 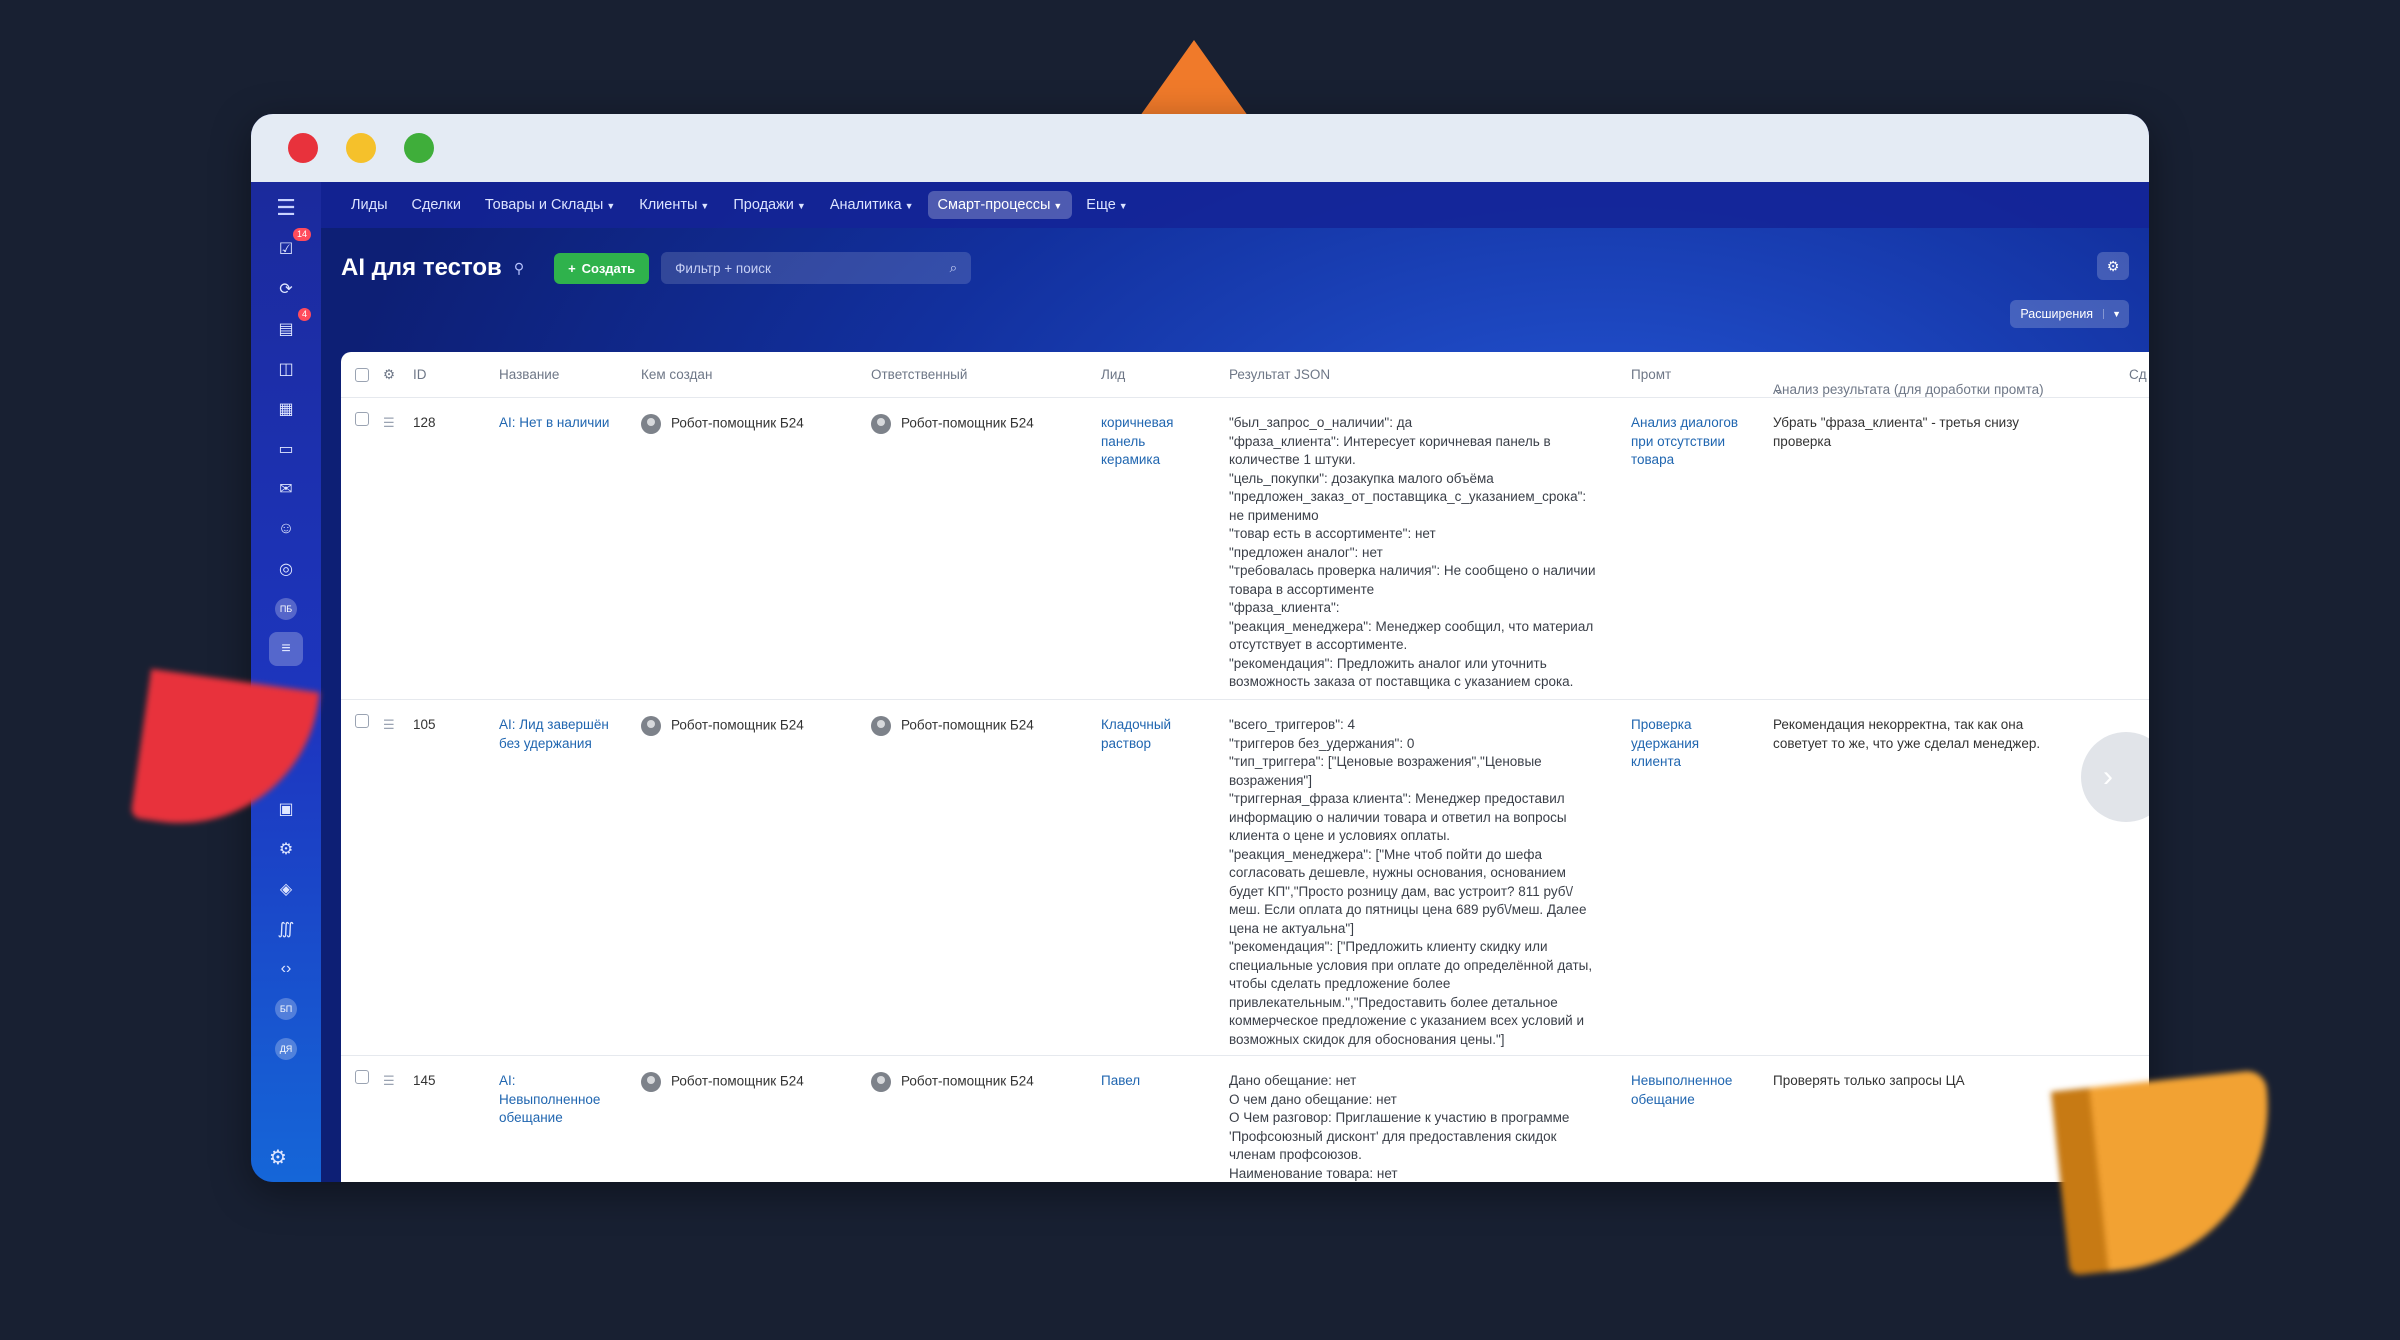 I want to click on minimize-window-button, so click(x=361, y=148).